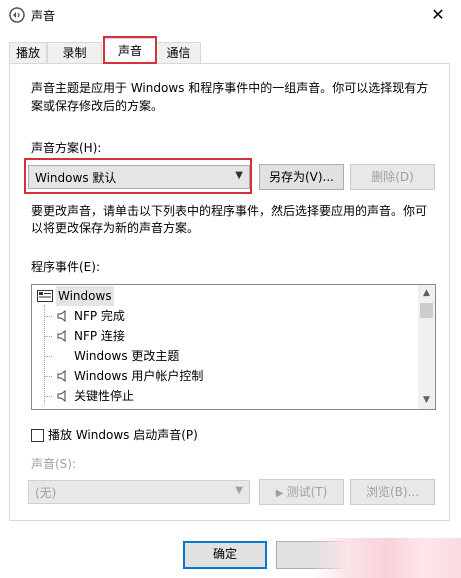 The image size is (461, 578). Describe the element at coordinates (178, 52) in the screenshot. I see `tab-communications: 通信` at that location.